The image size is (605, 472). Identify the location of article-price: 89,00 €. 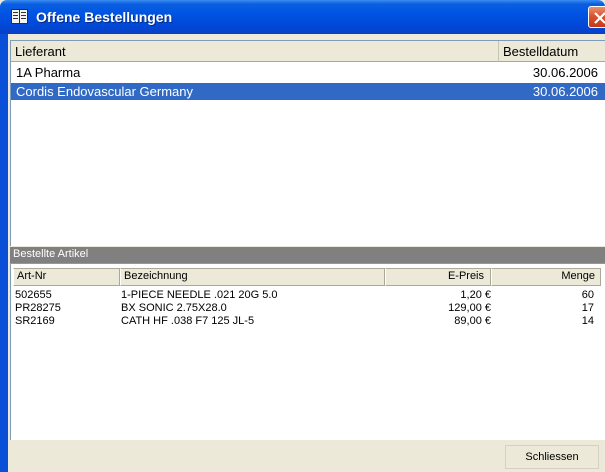
(472, 321).